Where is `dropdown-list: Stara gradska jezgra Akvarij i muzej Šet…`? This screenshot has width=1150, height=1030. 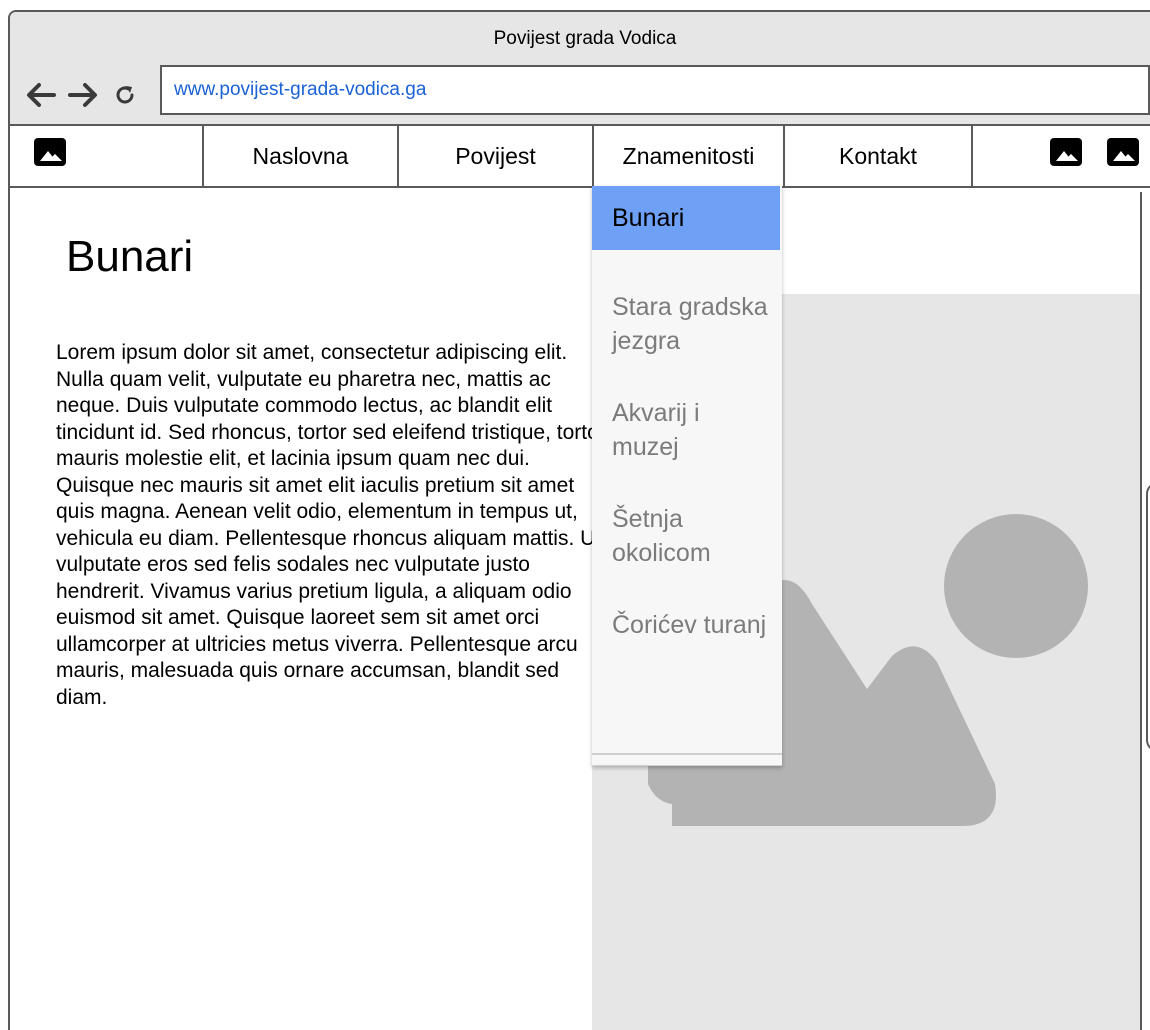
dropdown-list: Stara gradska jezgra Akvarij i muzej Šet… is located at coordinates (692, 485).